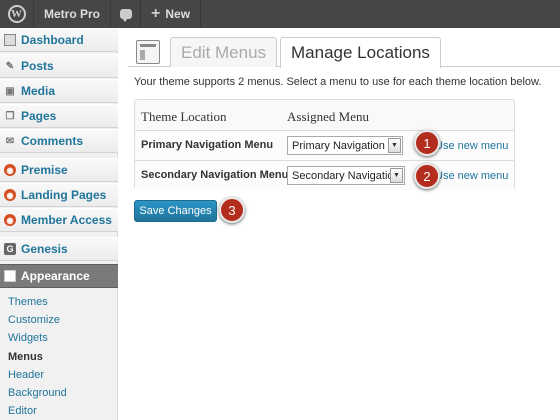  I want to click on sidebar-item-landing-pages: ◉ Landing Pages, so click(59, 195).